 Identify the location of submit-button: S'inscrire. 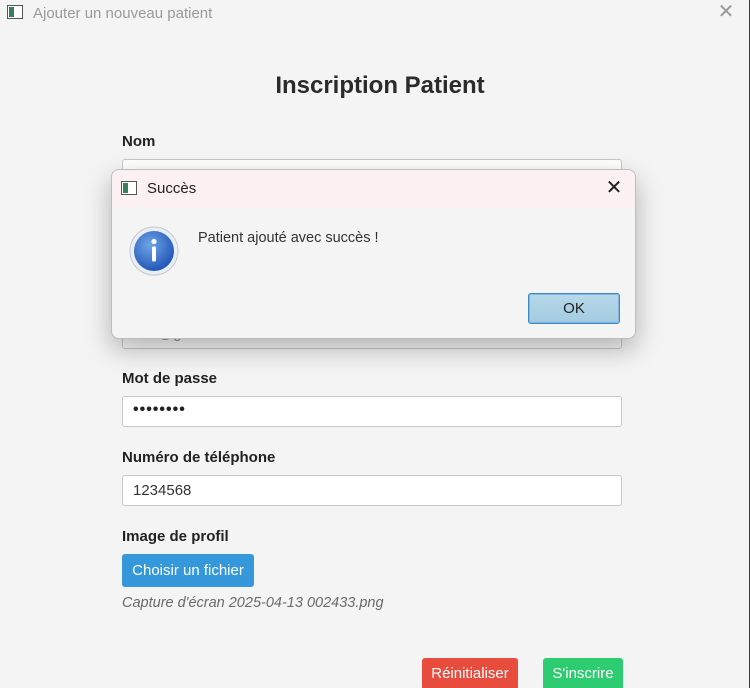
(583, 673).